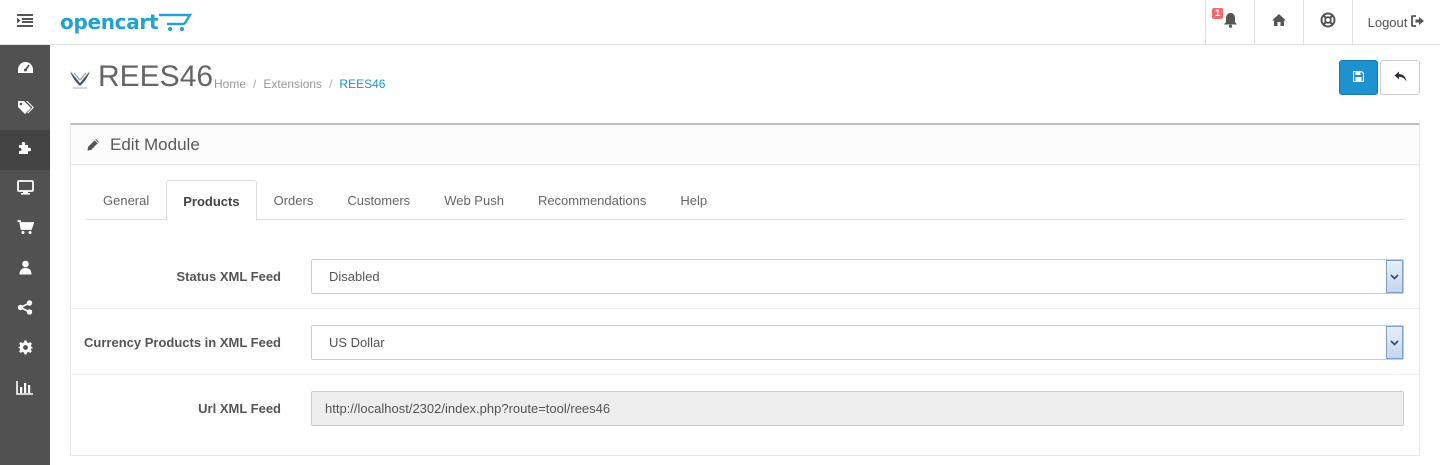 This screenshot has width=1440, height=465. I want to click on menu-toggle-button, so click(25, 22).